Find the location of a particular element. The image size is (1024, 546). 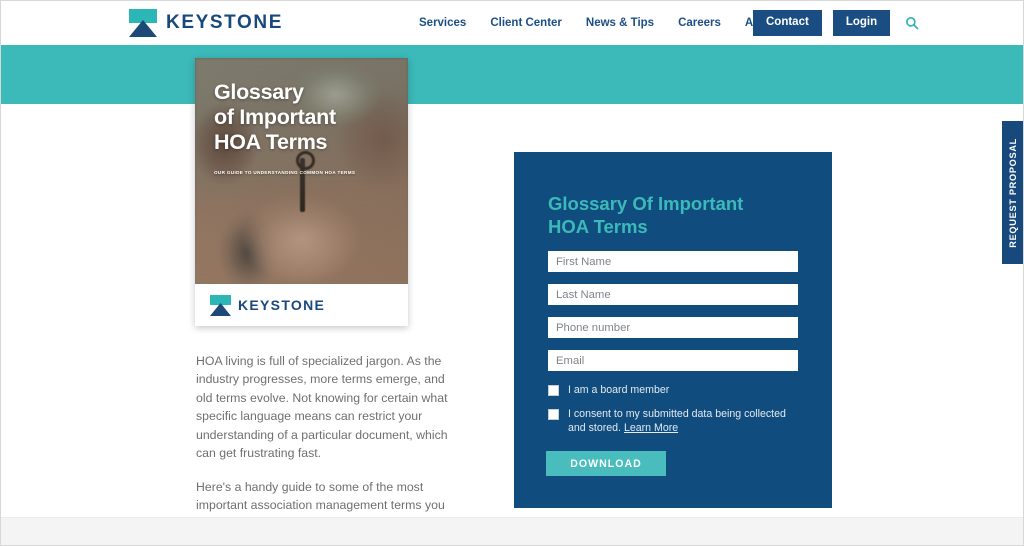

nav-item-careers: Careers is located at coordinates (699, 23).